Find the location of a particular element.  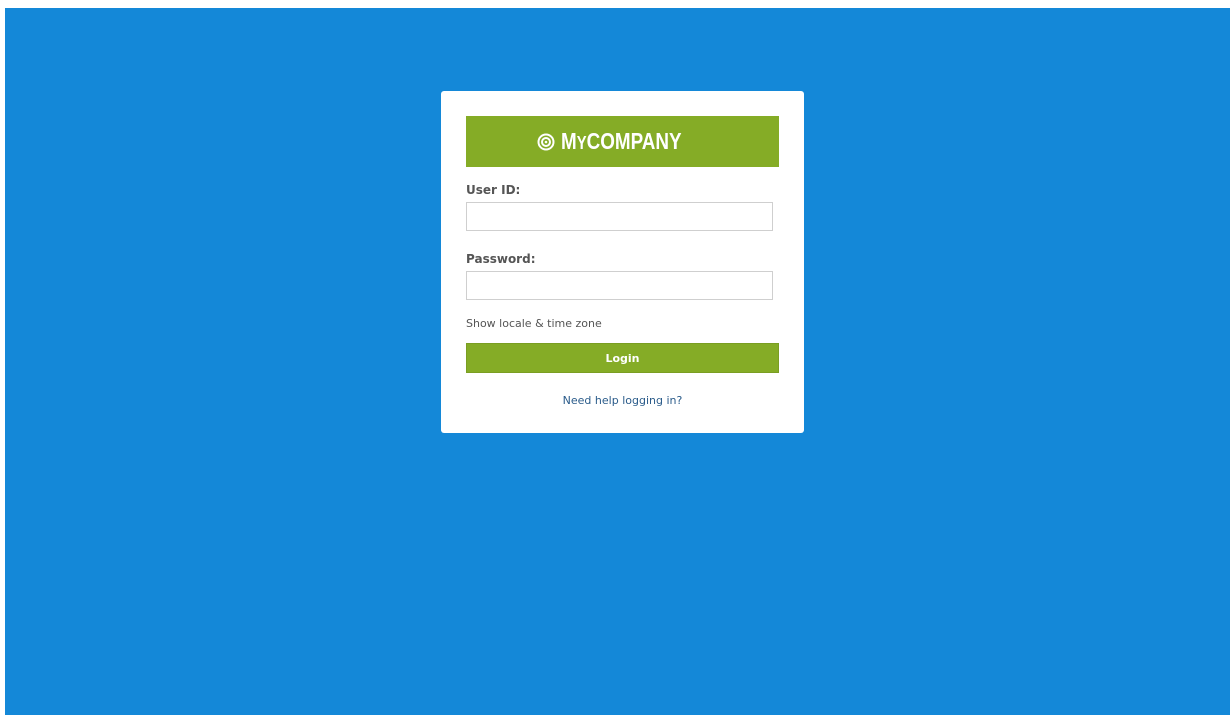

login-button: Login is located at coordinates (622, 358).